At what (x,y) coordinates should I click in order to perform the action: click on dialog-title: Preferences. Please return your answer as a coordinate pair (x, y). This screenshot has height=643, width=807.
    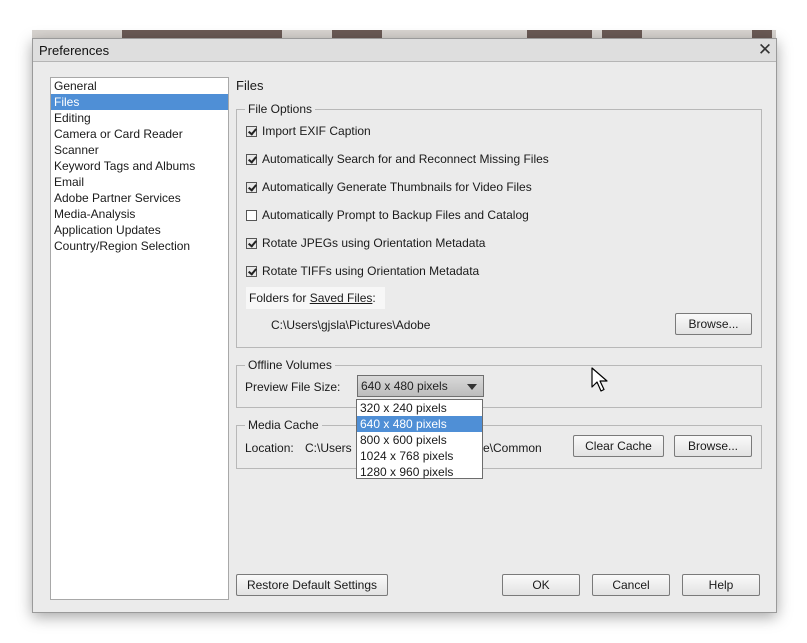
    Looking at the image, I should click on (74, 50).